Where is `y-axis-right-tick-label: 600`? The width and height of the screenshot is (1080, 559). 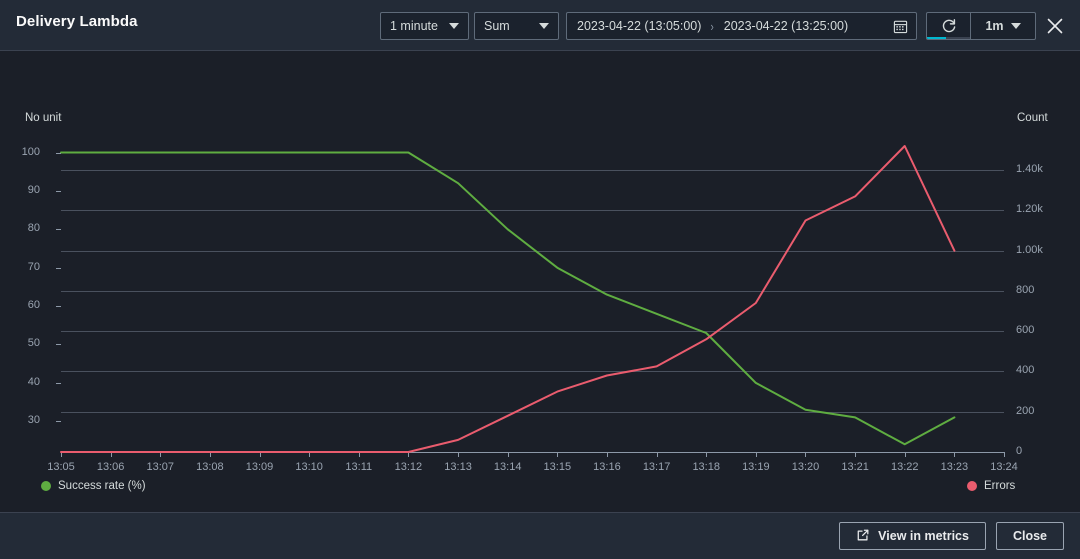 y-axis-right-tick-label: 600 is located at coordinates (1025, 330).